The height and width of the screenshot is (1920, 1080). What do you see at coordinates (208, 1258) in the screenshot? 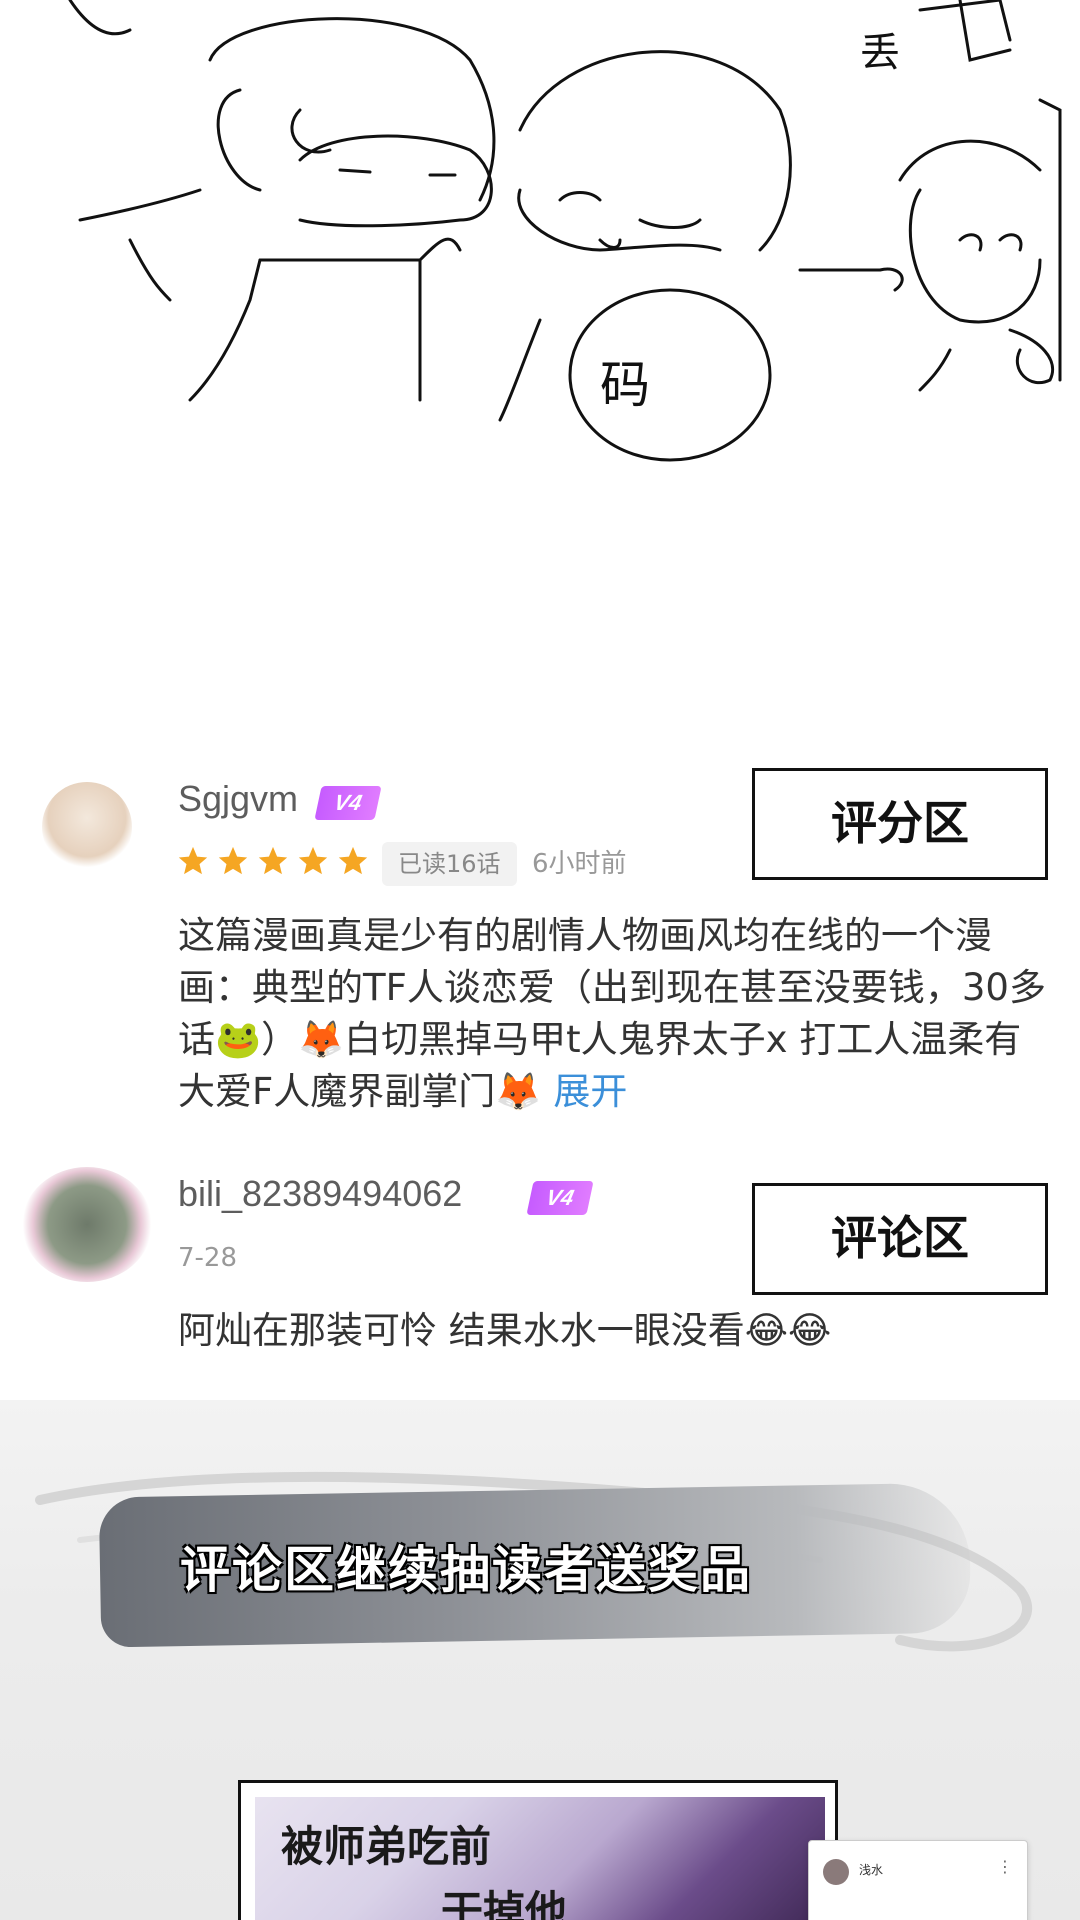
I see `comment-date: 7-28` at bounding box center [208, 1258].